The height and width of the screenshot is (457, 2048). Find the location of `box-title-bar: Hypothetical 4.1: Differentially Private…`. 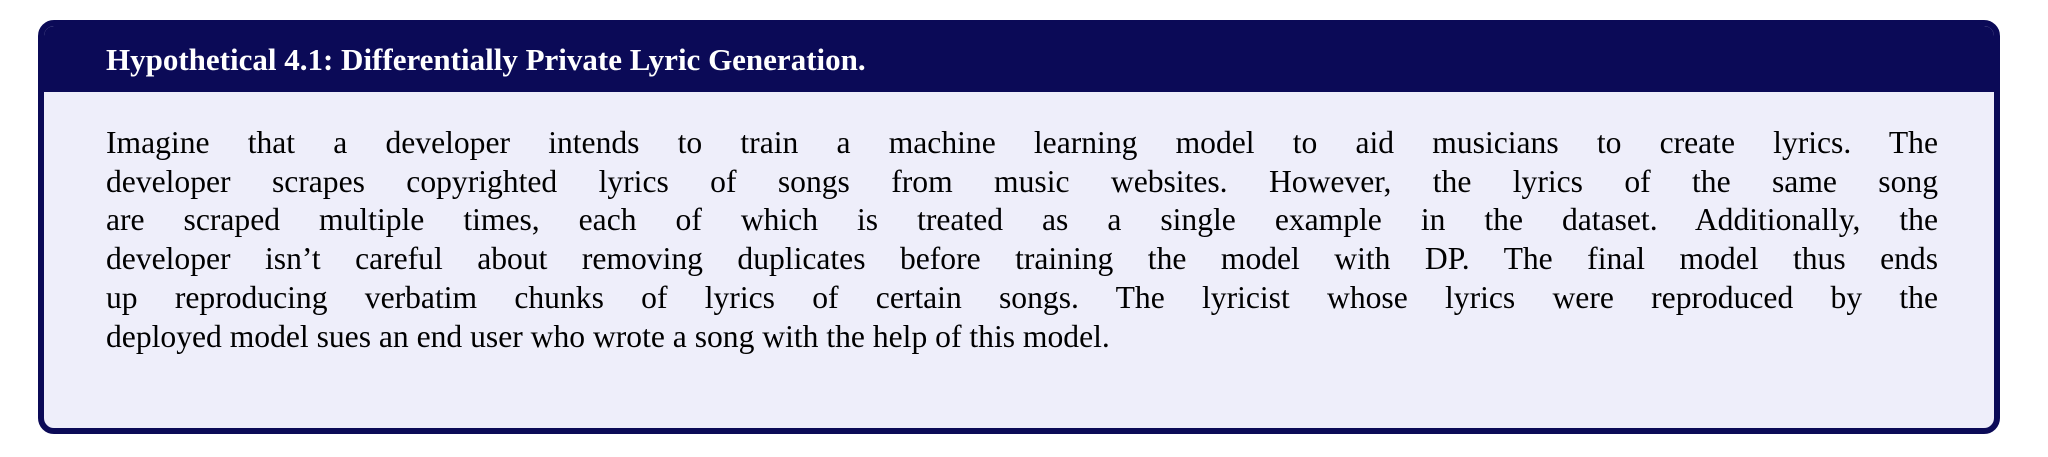

box-title-bar: Hypothetical 4.1: Differentially Private… is located at coordinates (1019, 59).